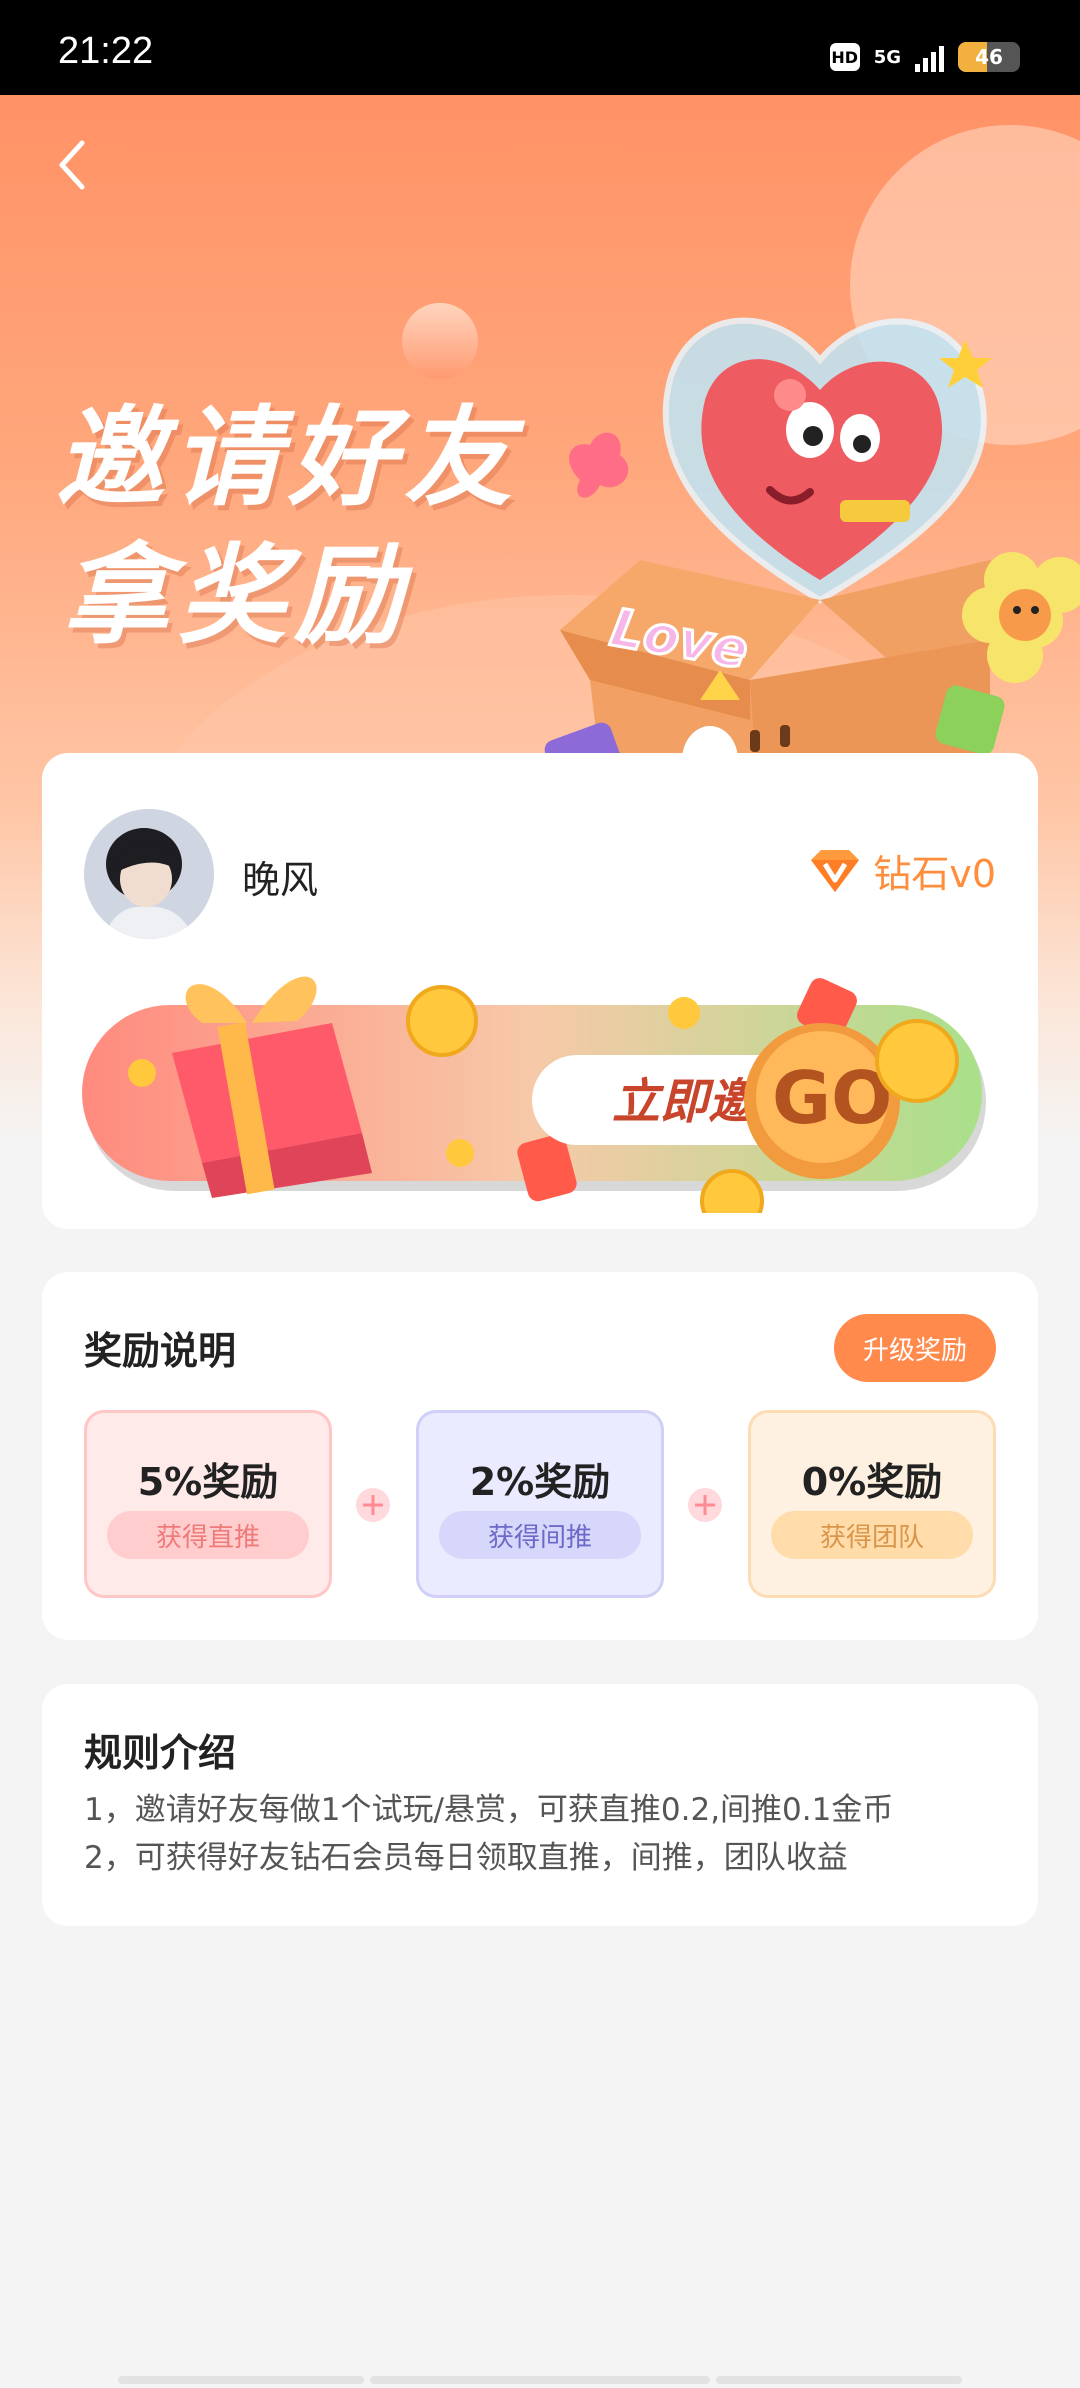  I want to click on signal-icon, so click(929, 57).